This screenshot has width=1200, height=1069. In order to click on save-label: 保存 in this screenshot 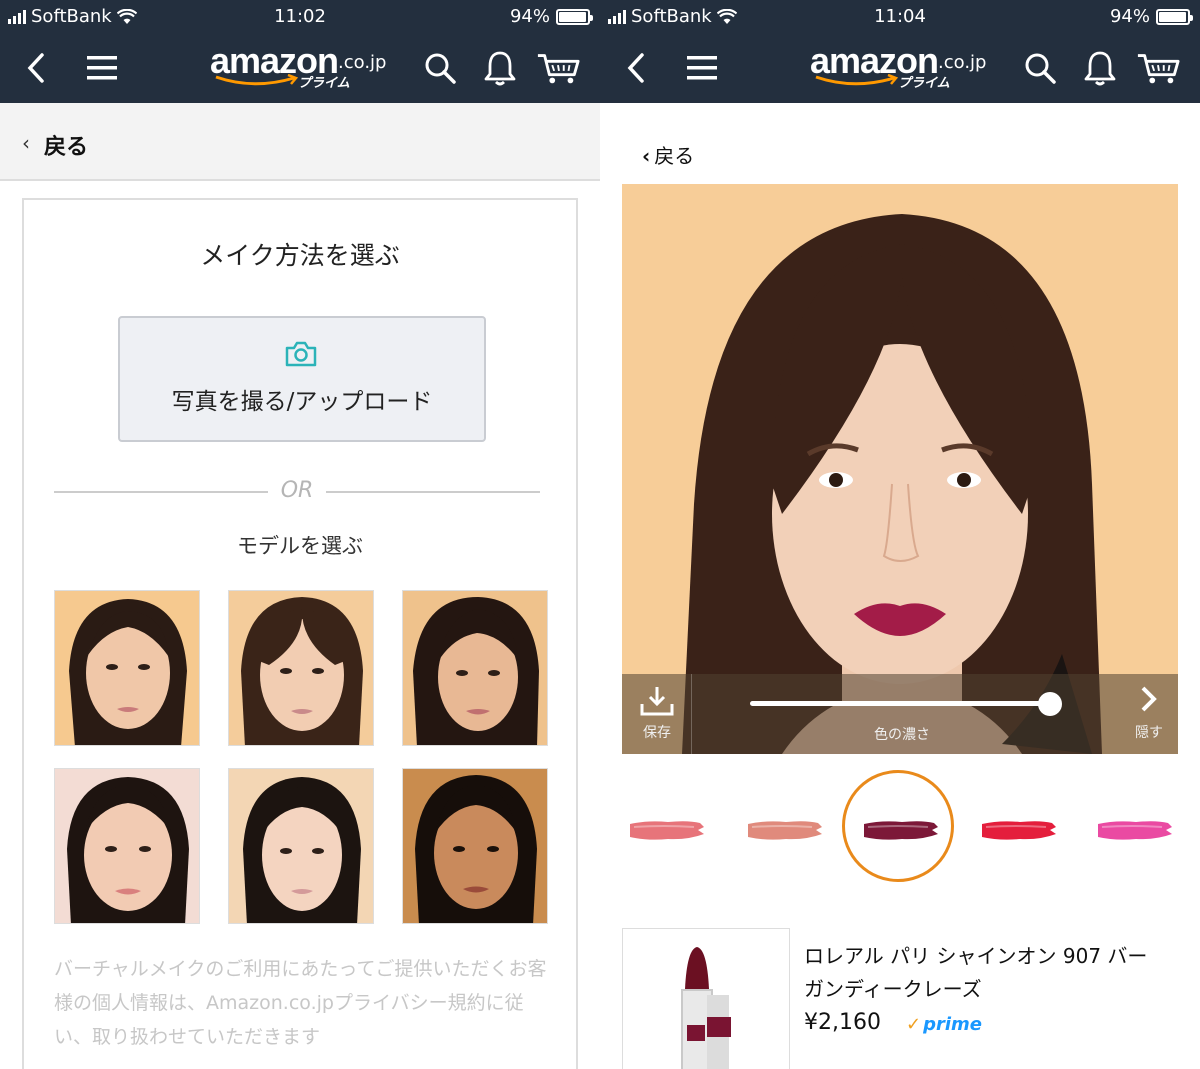, I will do `click(657, 733)`.